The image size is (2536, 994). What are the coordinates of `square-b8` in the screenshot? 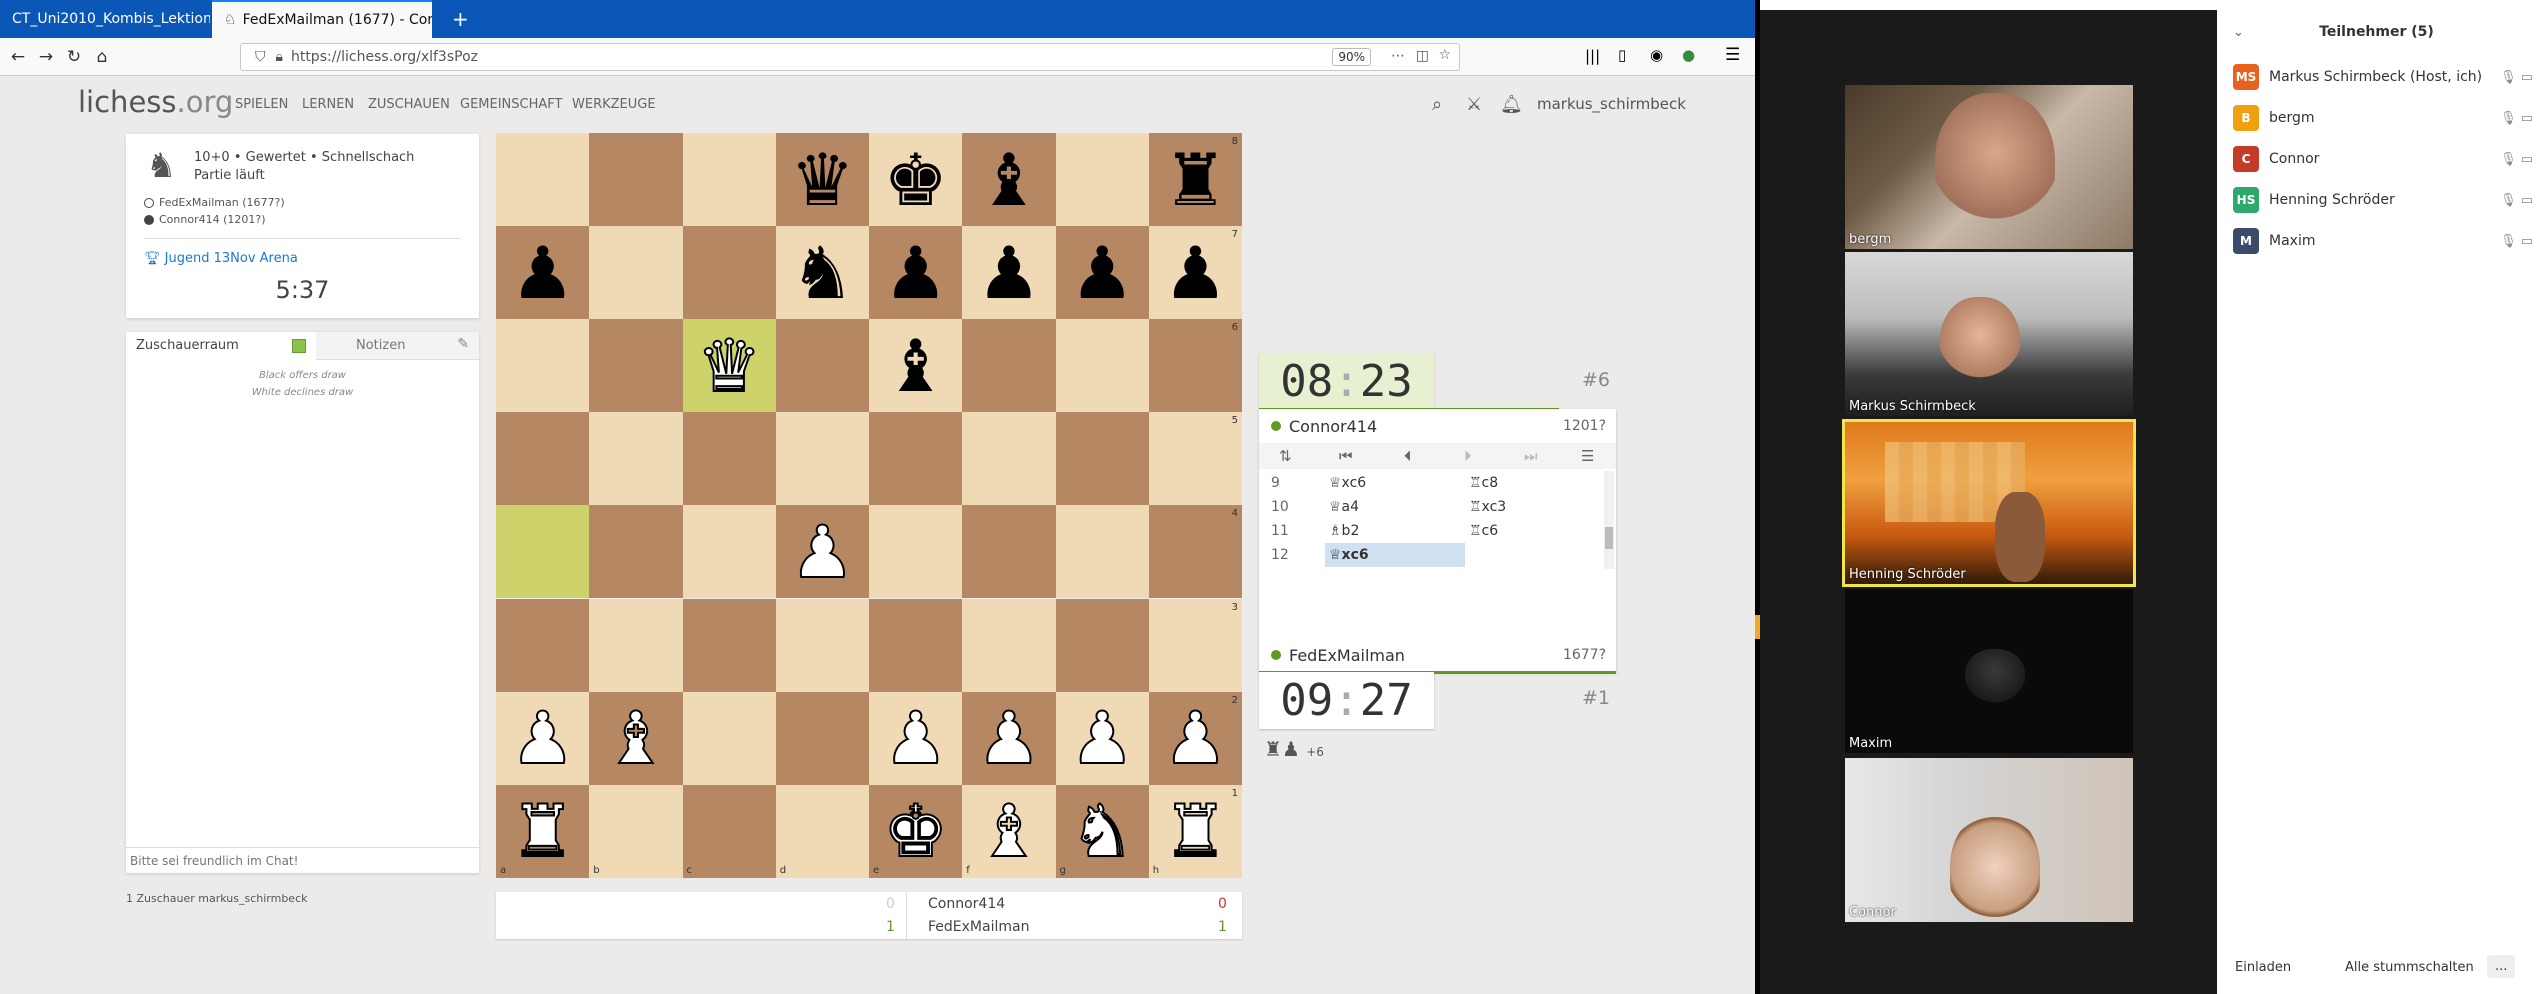 It's located at (636, 180).